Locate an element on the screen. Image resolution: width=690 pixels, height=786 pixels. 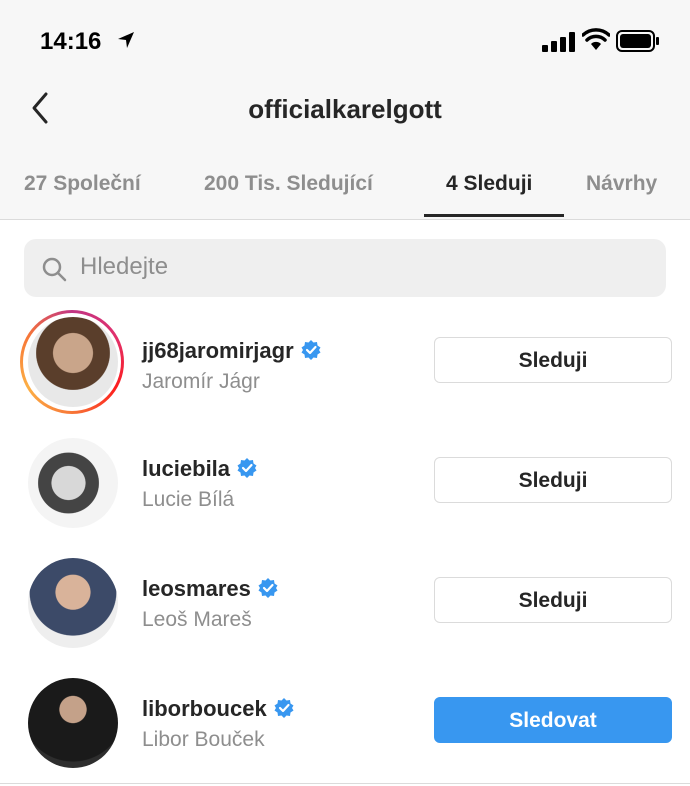
location-arrow-icon is located at coordinates (126, 40).